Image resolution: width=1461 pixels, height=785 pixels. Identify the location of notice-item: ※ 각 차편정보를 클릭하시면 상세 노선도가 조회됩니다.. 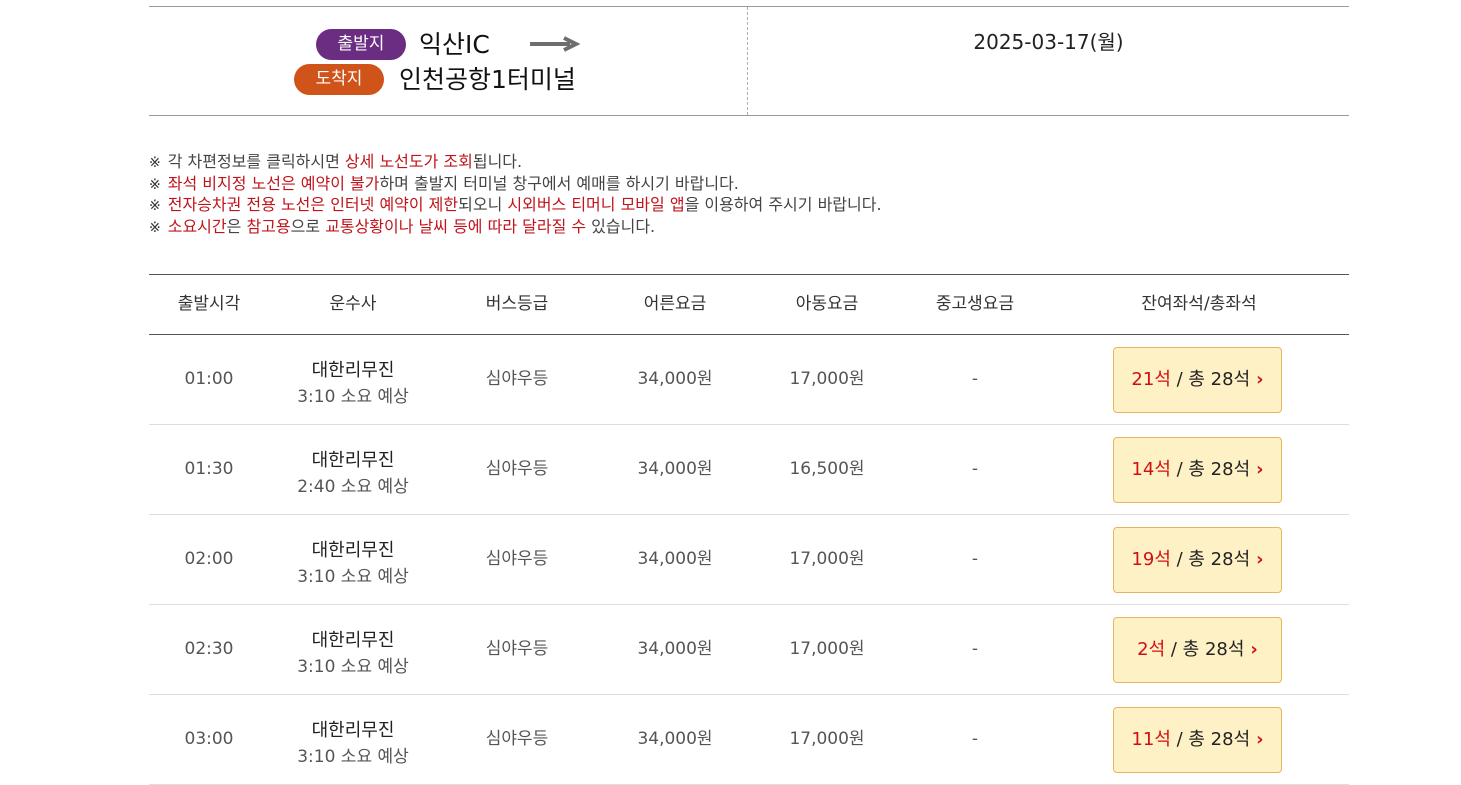
(749, 162).